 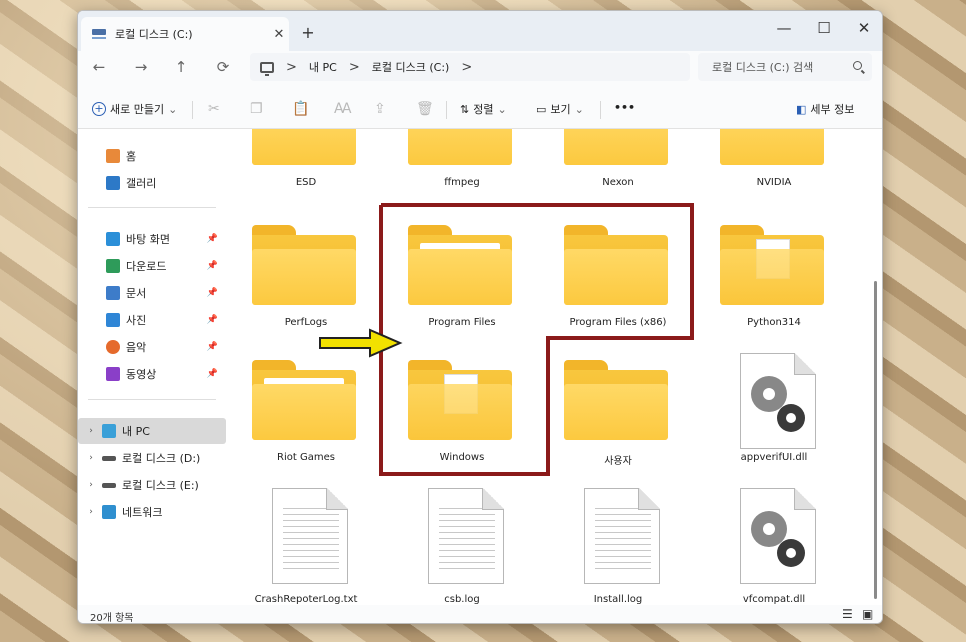 What do you see at coordinates (451, 172) in the screenshot?
I see `folder-item: ffmpeg` at bounding box center [451, 172].